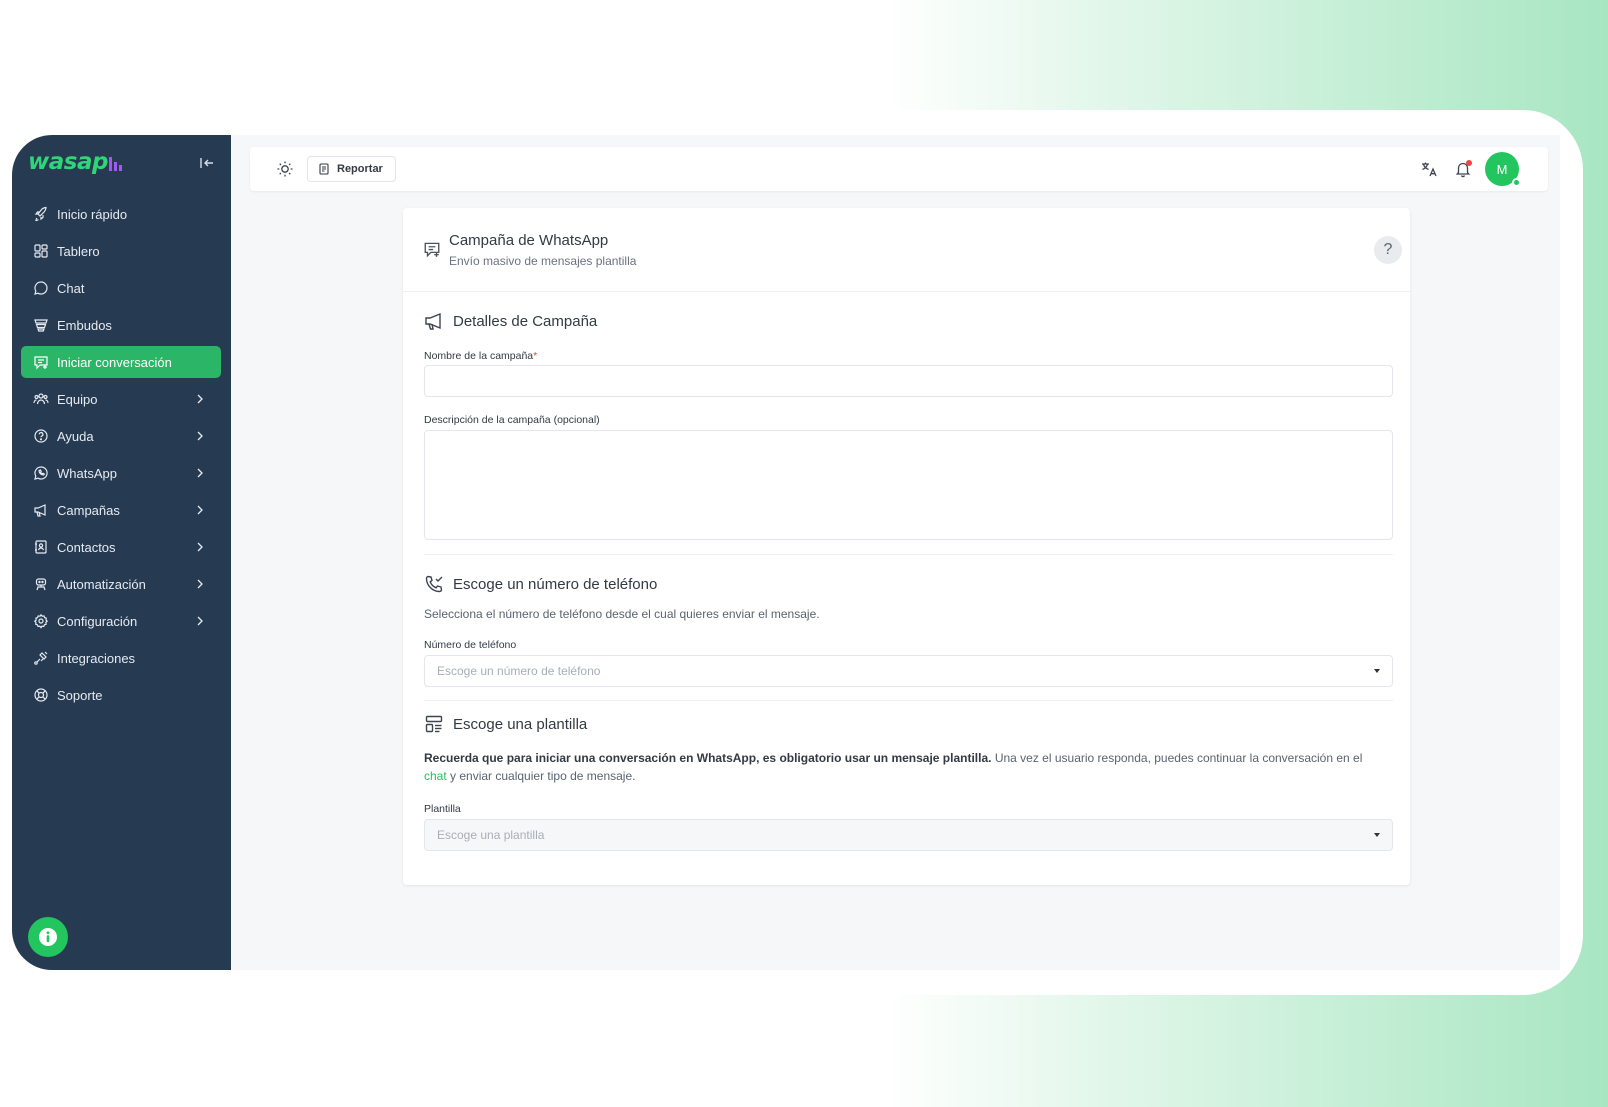 This screenshot has height=1107, width=1608. Describe the element at coordinates (1516, 182) in the screenshot. I see `online-status-dot` at that location.